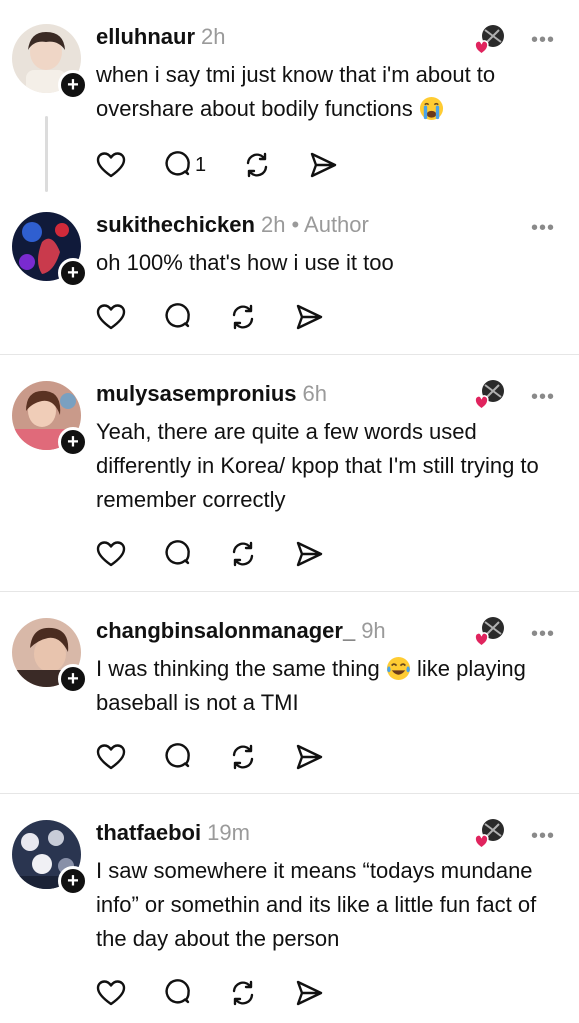 The image size is (579, 1023). Describe the element at coordinates (145, 37) in the screenshot. I see `username: elluhnaur` at that location.